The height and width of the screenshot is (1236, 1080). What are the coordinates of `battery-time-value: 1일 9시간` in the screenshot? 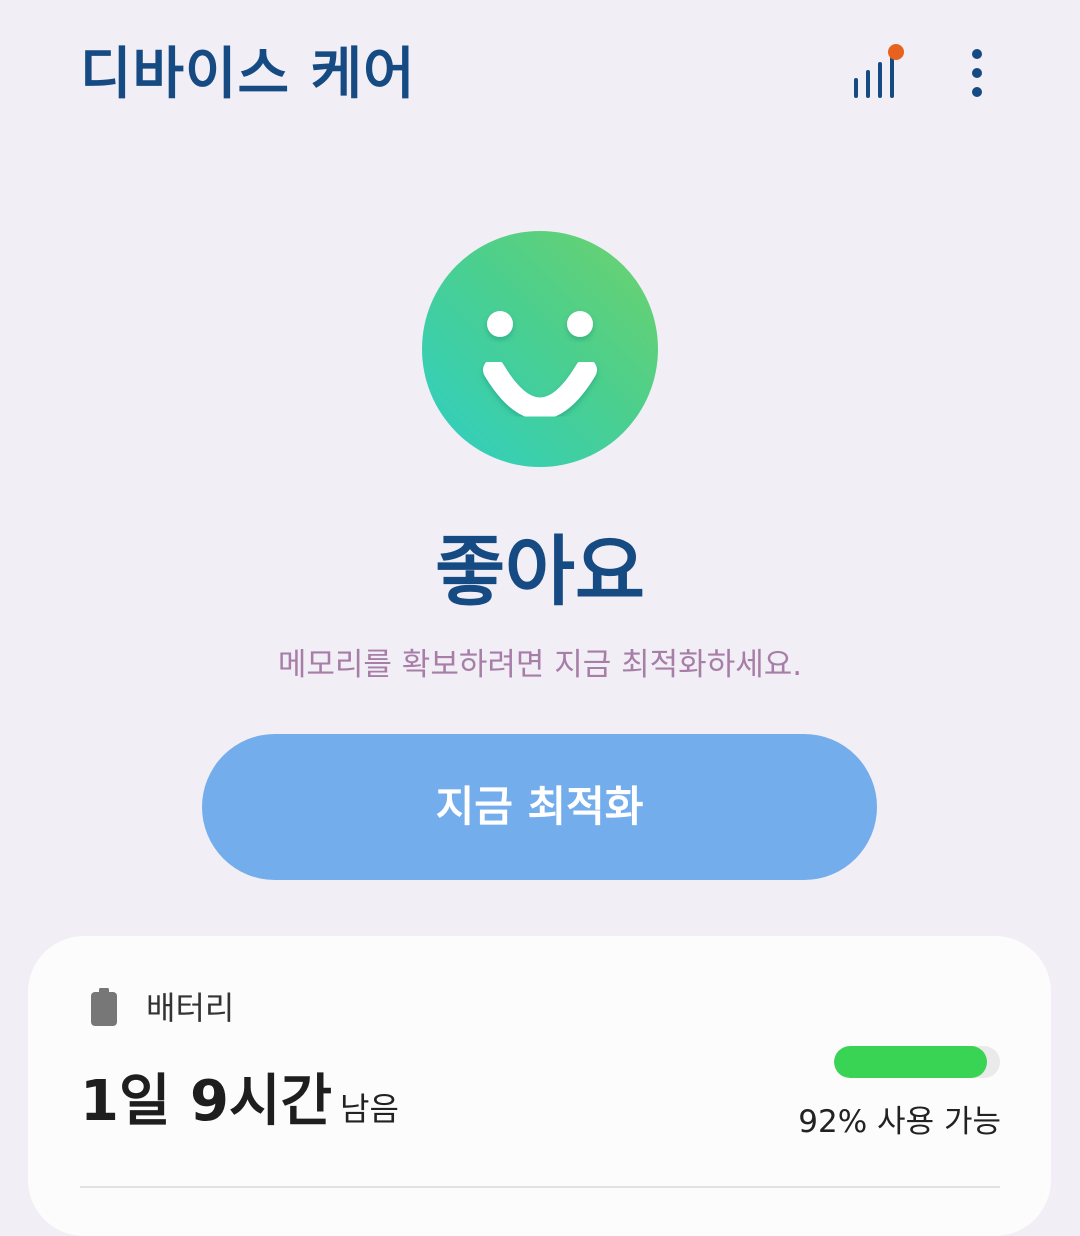 It's located at (206, 1101).